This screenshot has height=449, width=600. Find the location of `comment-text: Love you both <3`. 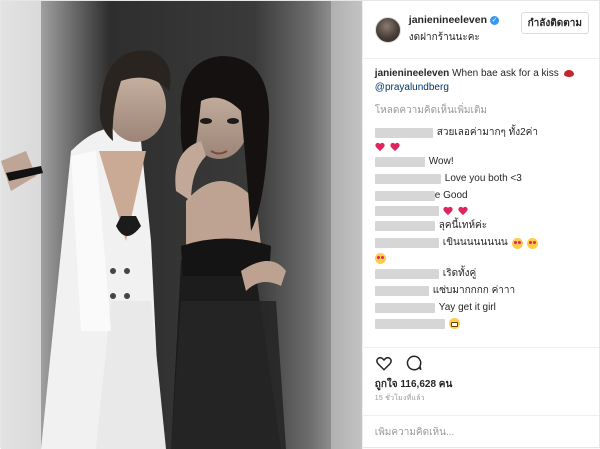

comment-text: Love you both <3 is located at coordinates (483, 178).